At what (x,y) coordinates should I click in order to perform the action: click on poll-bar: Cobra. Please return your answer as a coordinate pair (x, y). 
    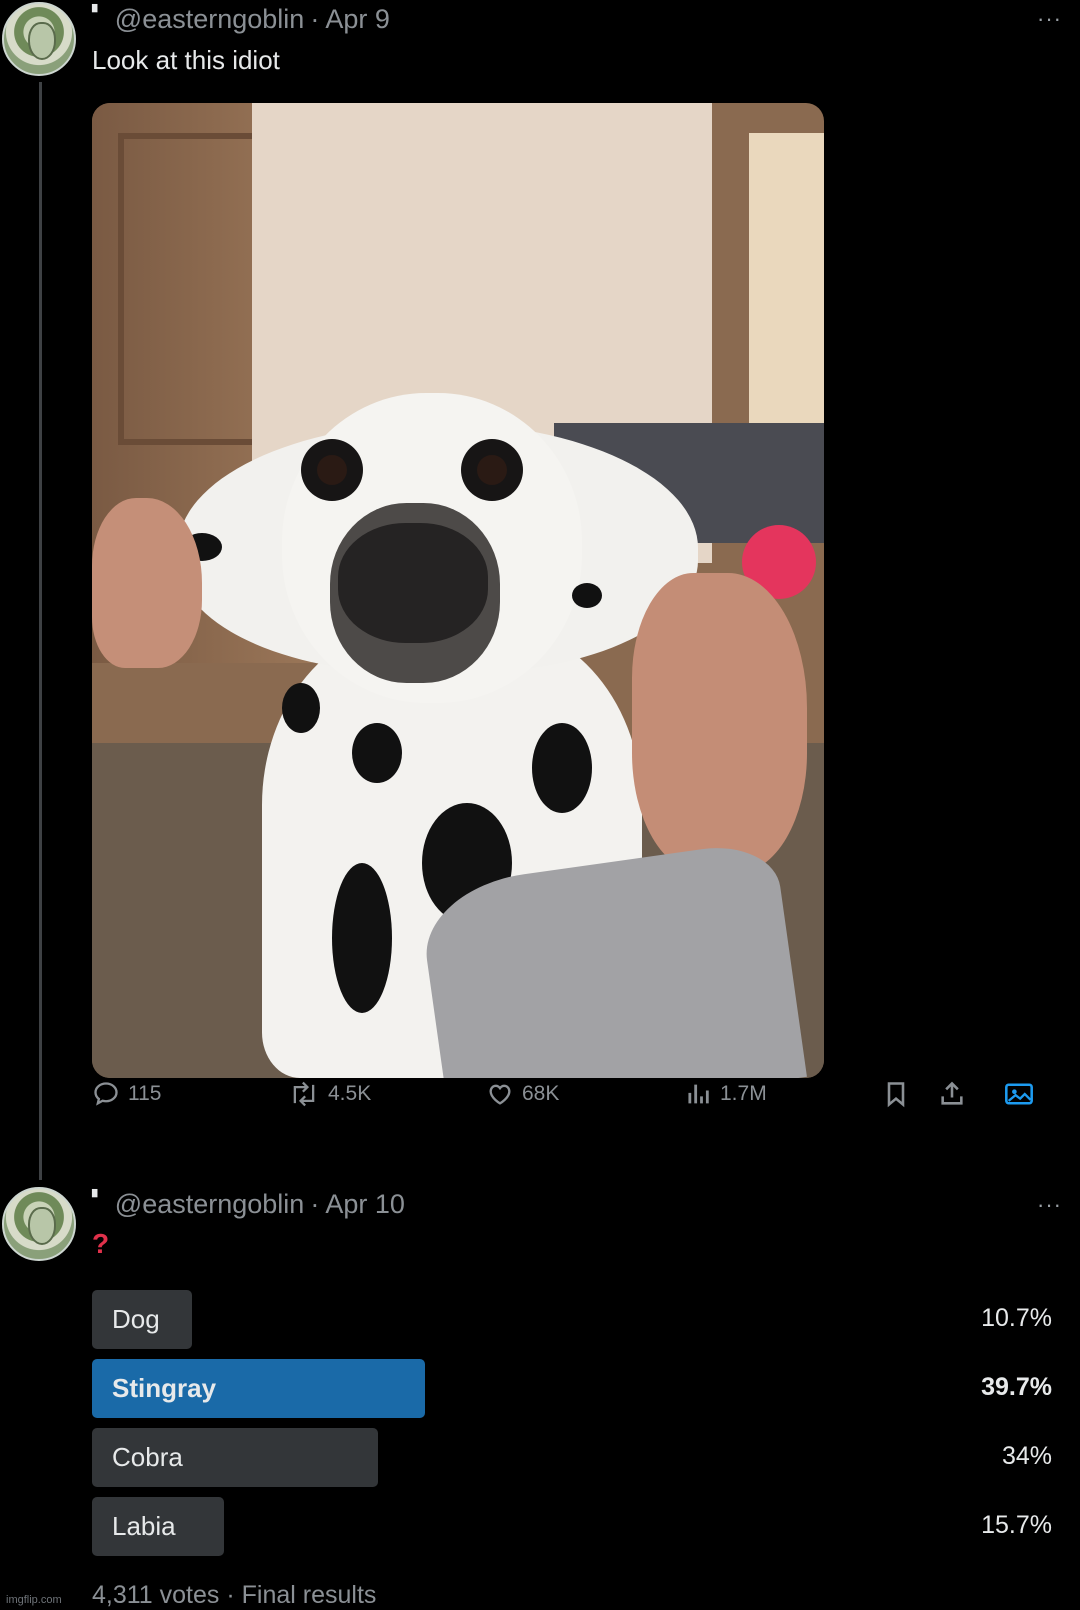
    Looking at the image, I should click on (235, 1457).